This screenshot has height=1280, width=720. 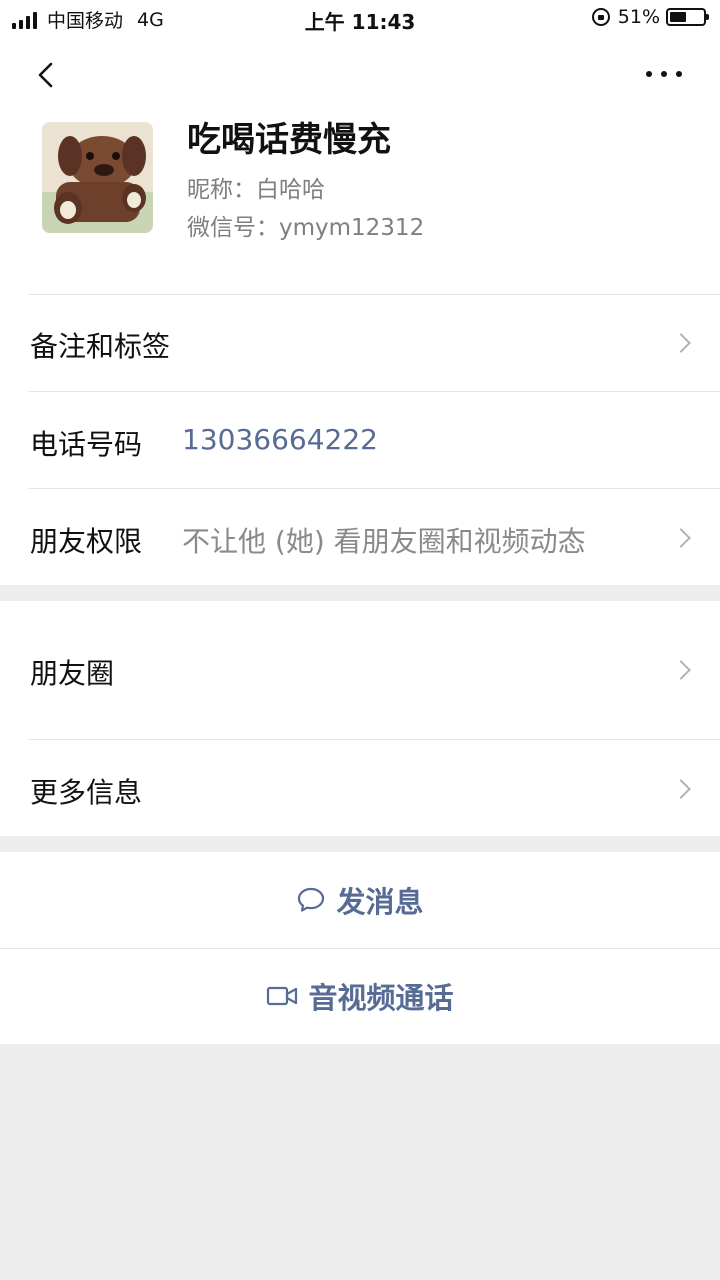 What do you see at coordinates (47, 75) in the screenshot?
I see `back-chevron-icon` at bounding box center [47, 75].